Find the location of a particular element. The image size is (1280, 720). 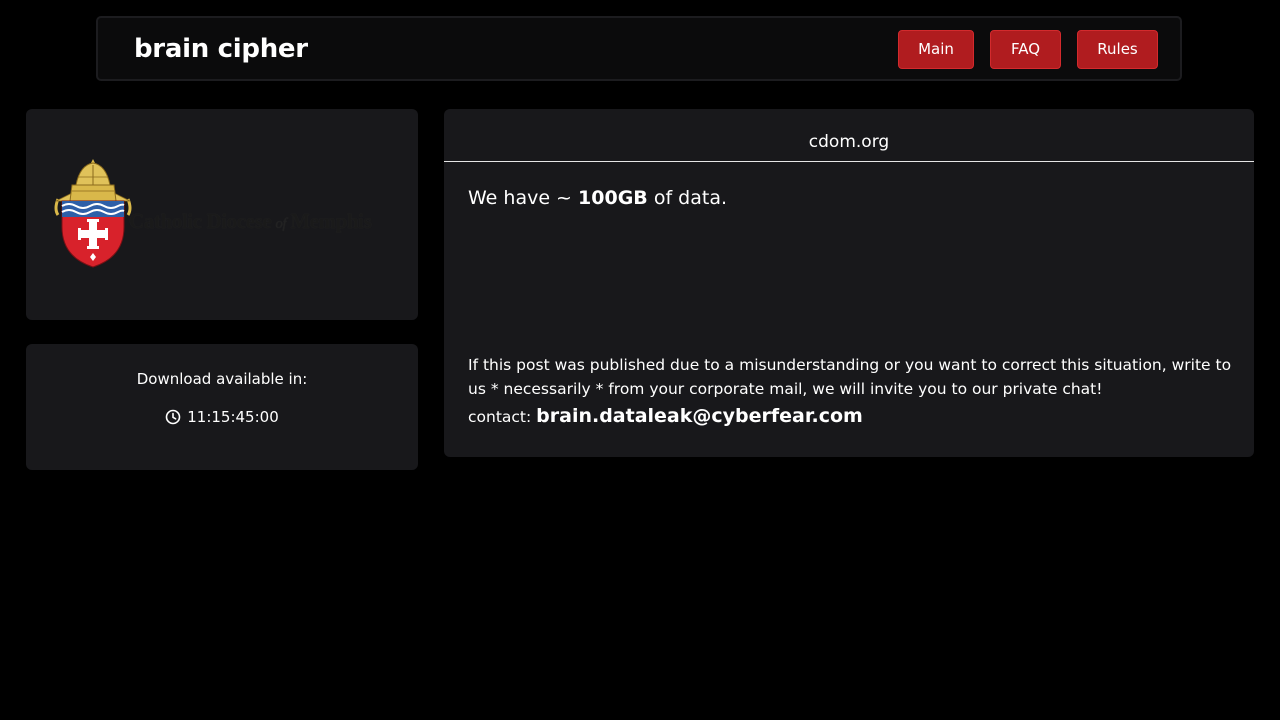

contact-label: contact: is located at coordinates (502, 417).